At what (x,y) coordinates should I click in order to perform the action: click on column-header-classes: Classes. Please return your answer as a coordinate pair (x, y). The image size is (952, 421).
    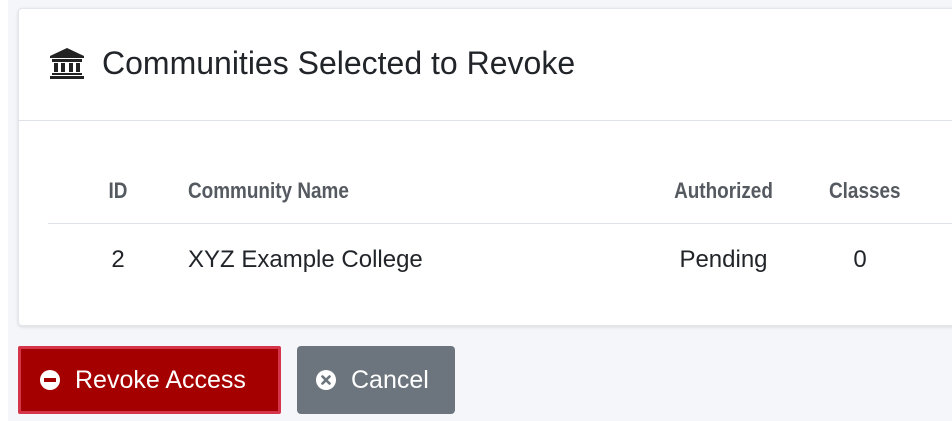
    Looking at the image, I should click on (889, 191).